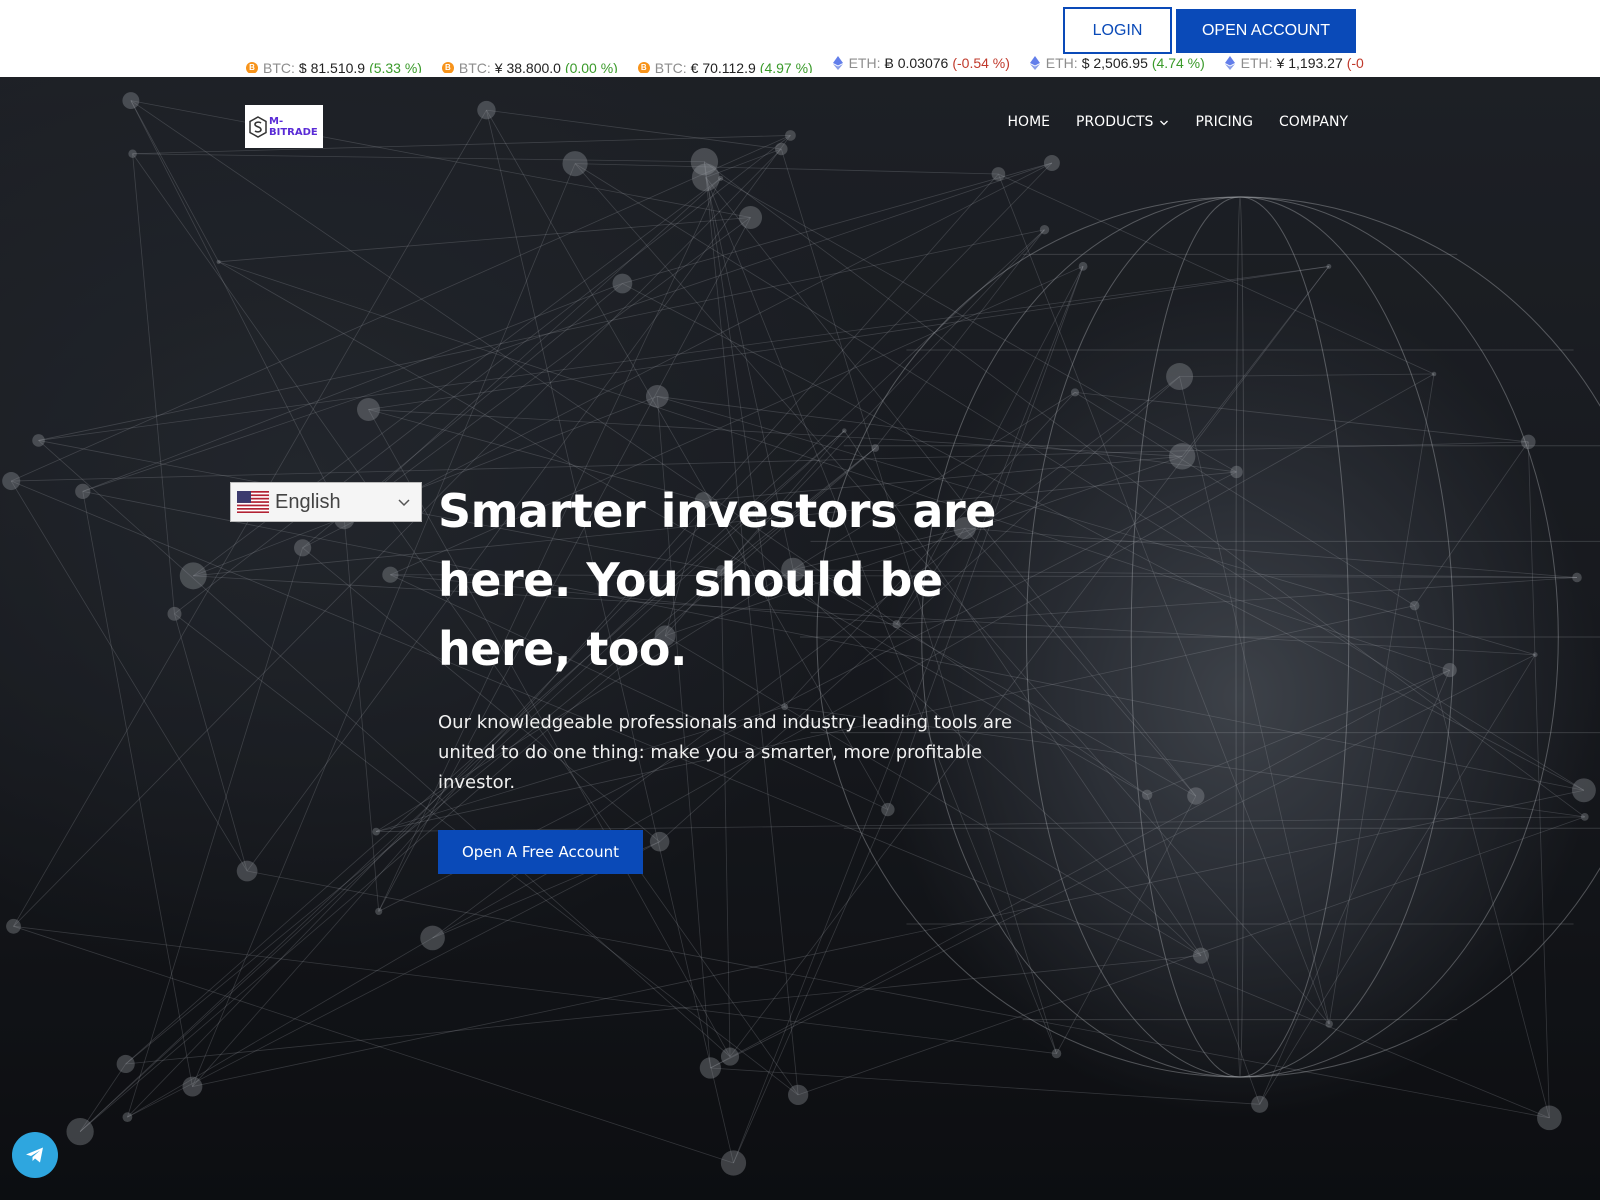 The width and height of the screenshot is (1600, 1200). I want to click on logo-line1: M-, so click(276, 121).